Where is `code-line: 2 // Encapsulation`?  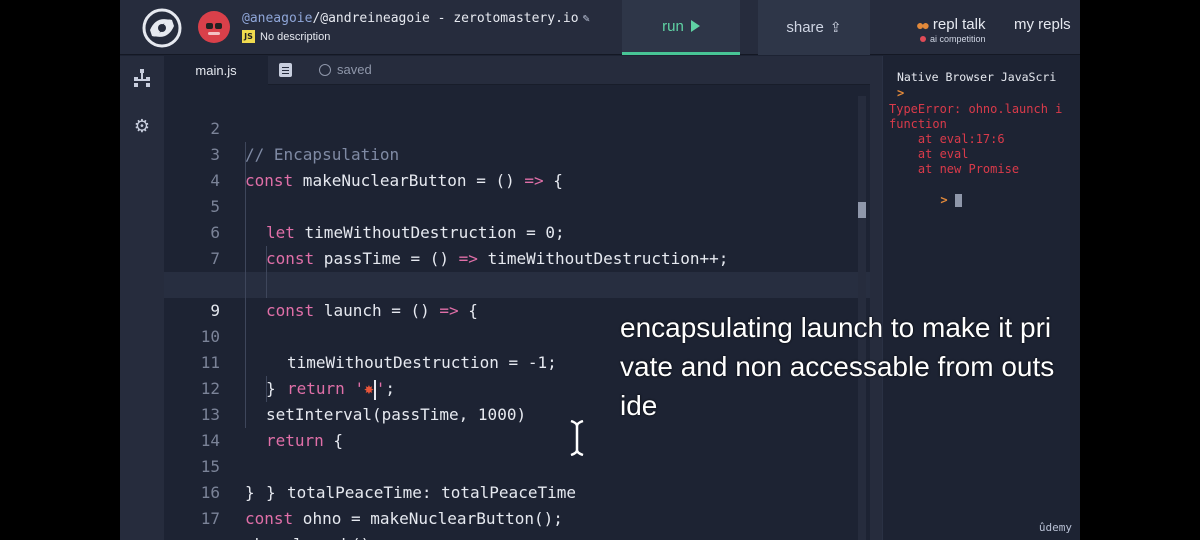
code-line: 2 // Encapsulation is located at coordinates (517, 127).